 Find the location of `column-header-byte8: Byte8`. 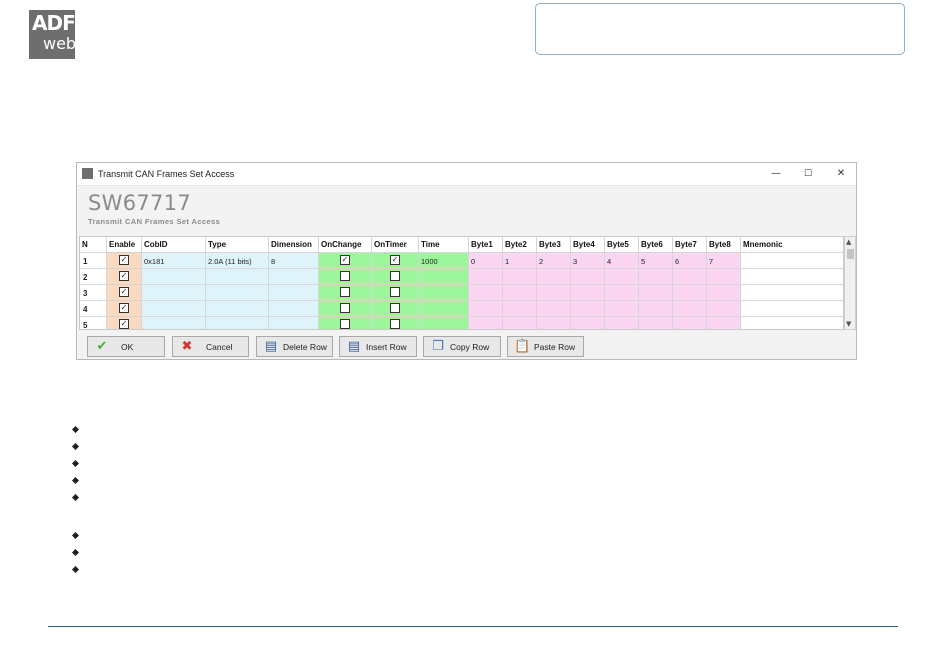

column-header-byte8: Byte8 is located at coordinates (724, 245).